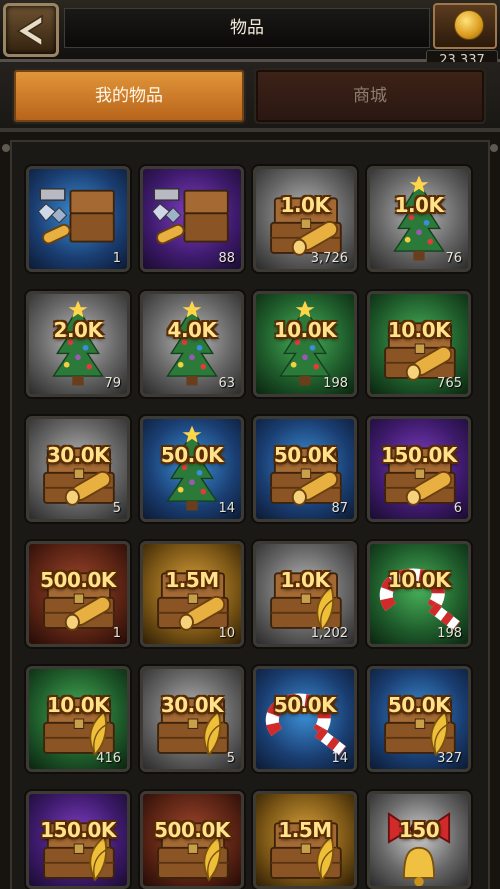 This screenshot has width=500, height=889. What do you see at coordinates (419, 344) in the screenshot?
I see `inventory-item: 10.0K 765` at bounding box center [419, 344].